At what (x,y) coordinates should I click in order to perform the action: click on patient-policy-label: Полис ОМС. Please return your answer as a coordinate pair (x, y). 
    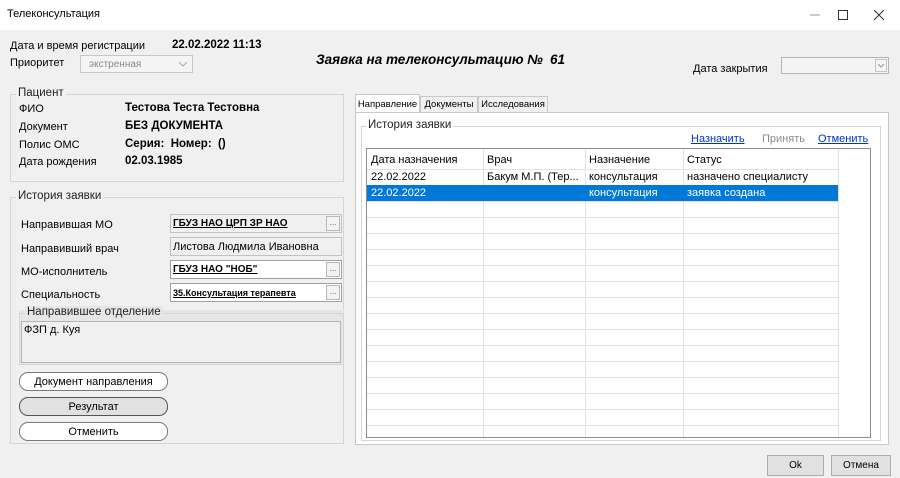
    Looking at the image, I should click on (49, 145).